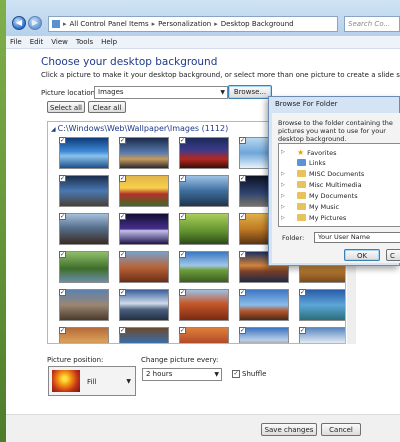 The image size is (400, 442). What do you see at coordinates (84, 42) in the screenshot?
I see `menu-tools: Tools` at bounding box center [84, 42].